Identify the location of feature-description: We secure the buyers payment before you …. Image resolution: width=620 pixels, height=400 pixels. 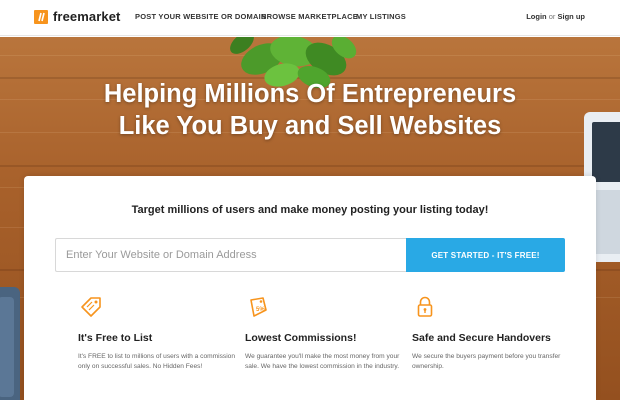
(486, 361).